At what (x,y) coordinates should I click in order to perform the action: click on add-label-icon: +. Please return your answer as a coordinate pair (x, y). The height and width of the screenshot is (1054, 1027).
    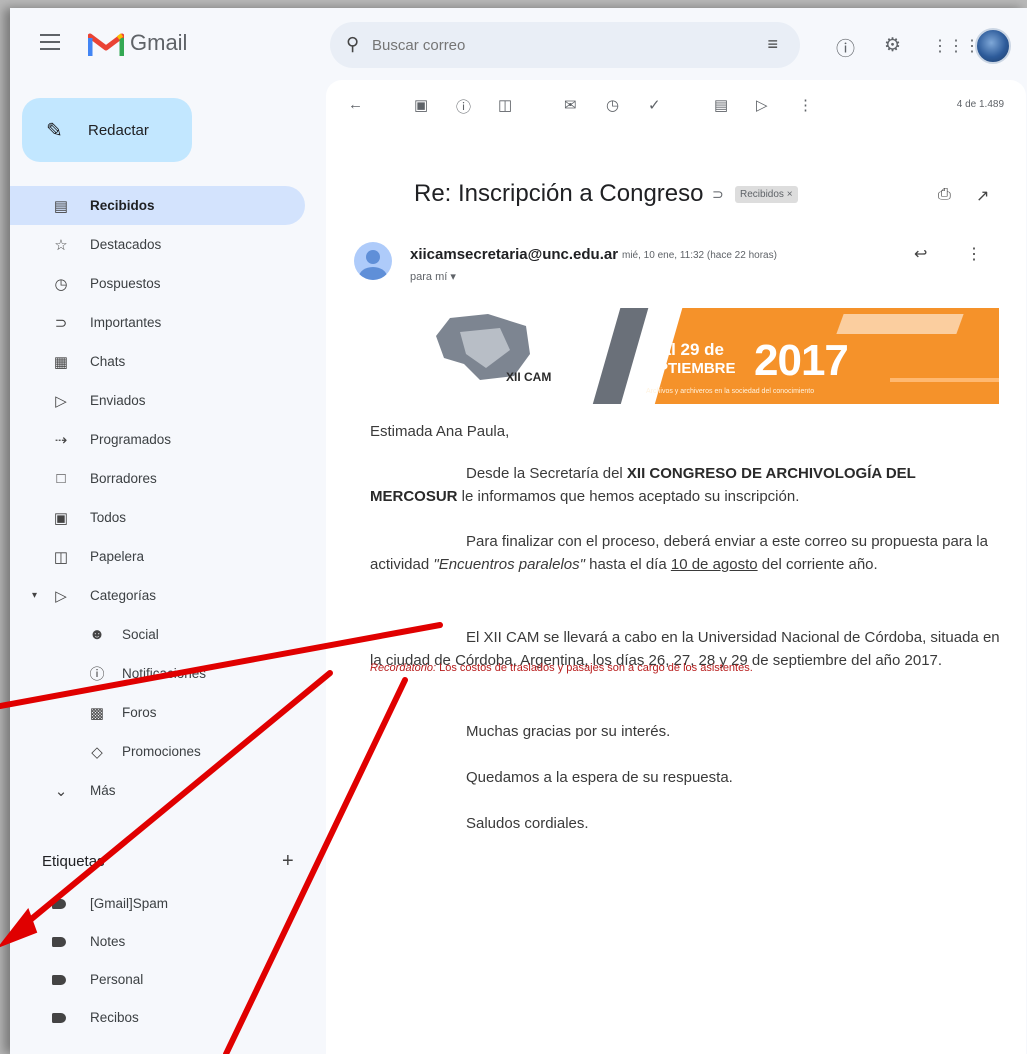
    Looking at the image, I should click on (288, 861).